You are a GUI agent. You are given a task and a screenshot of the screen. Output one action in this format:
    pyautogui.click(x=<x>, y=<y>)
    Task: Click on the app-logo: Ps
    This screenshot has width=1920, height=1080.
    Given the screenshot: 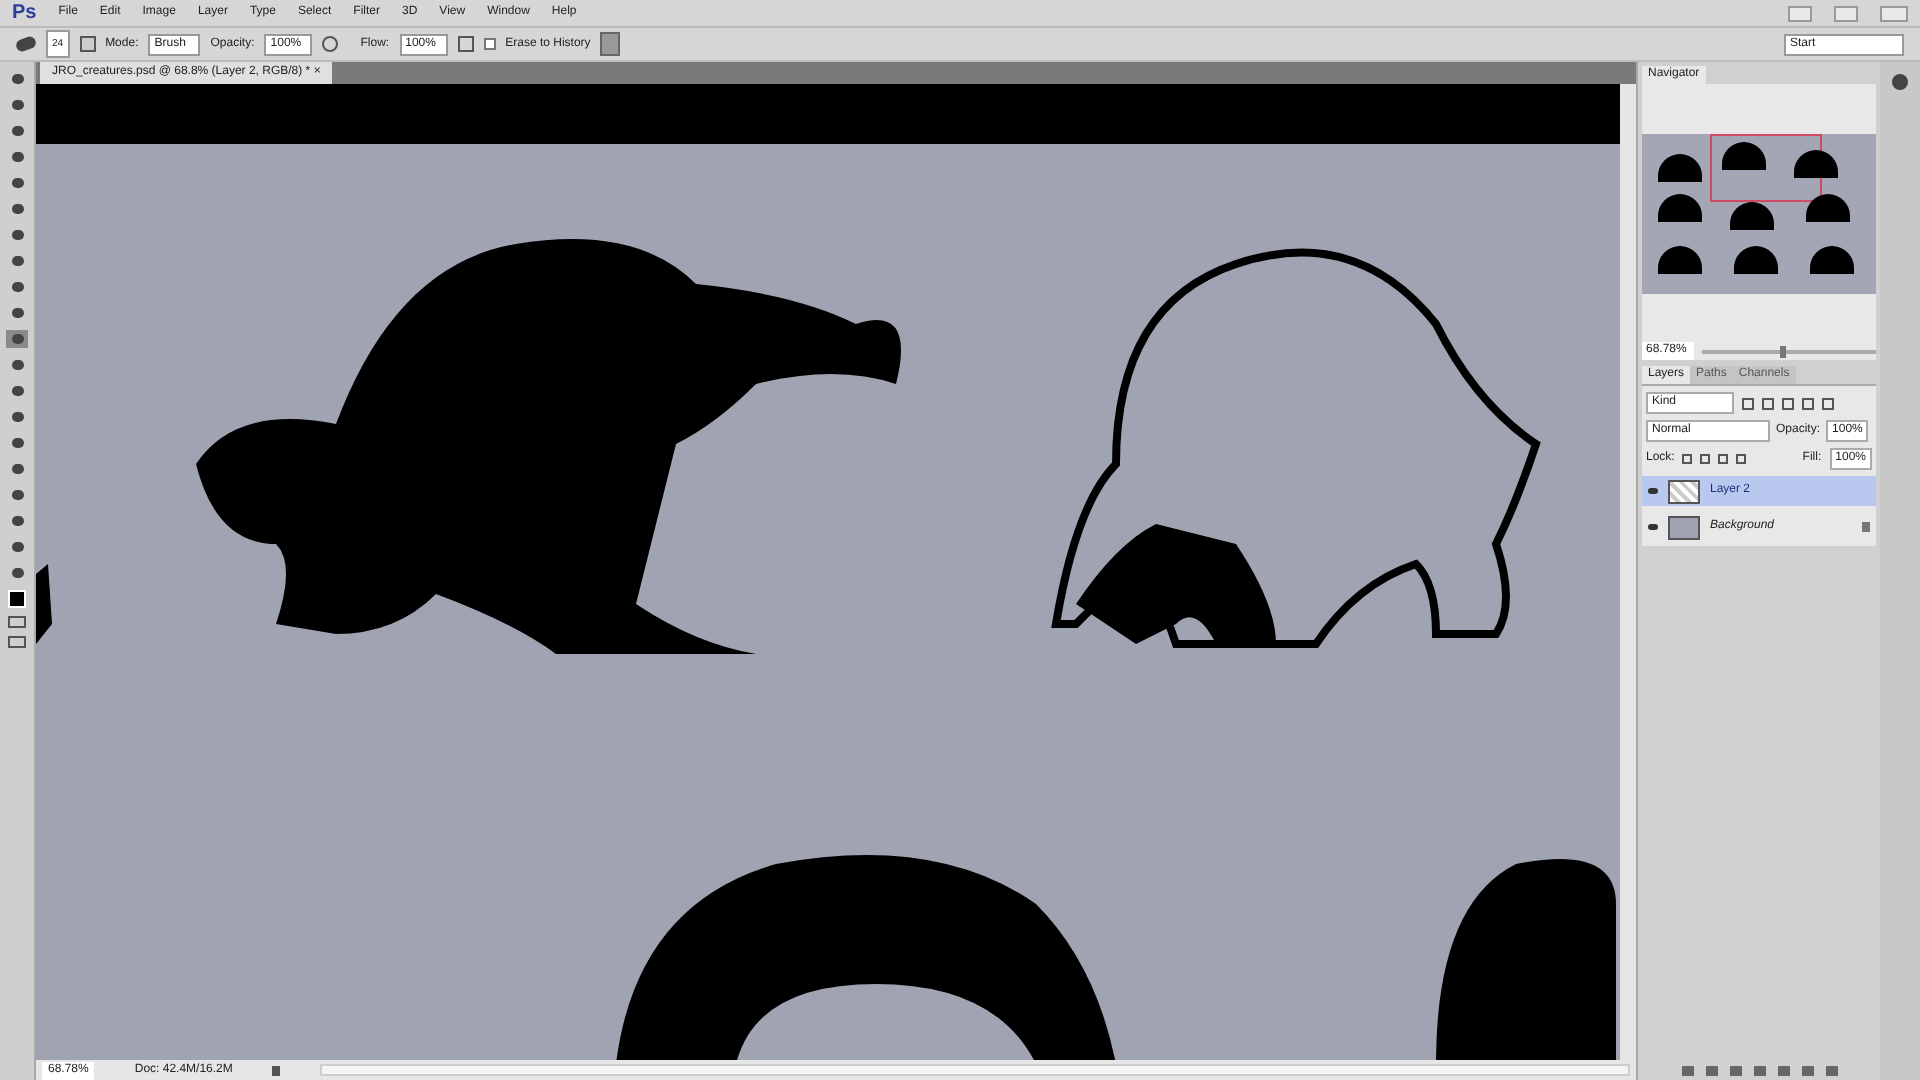 What is the action you would take?
    pyautogui.click(x=24, y=14)
    